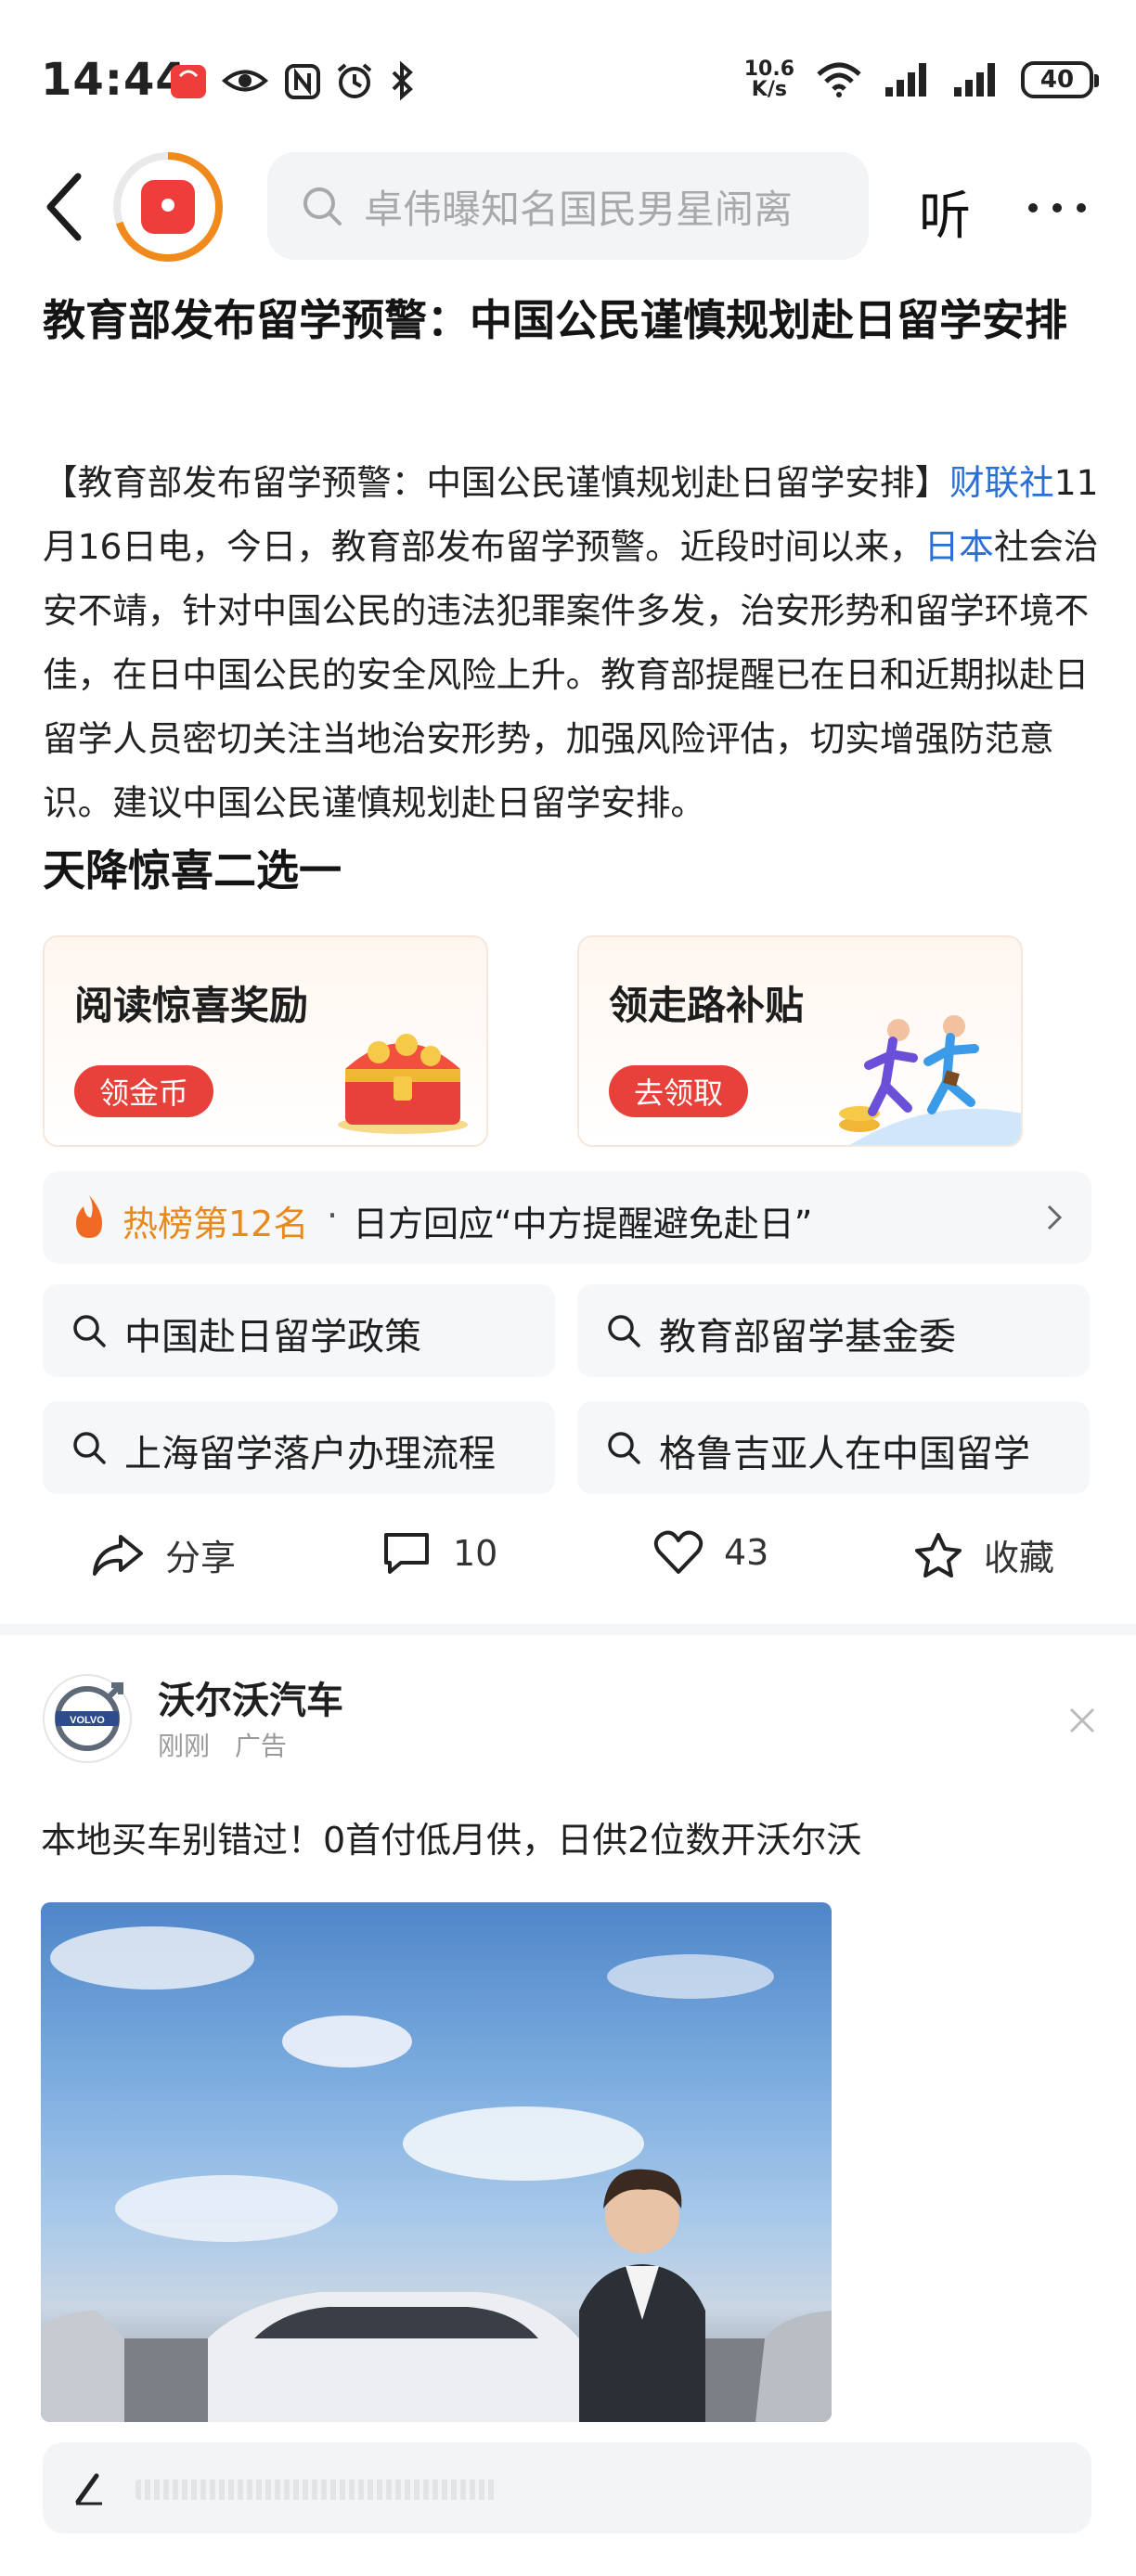 The height and width of the screenshot is (2576, 1136). Describe the element at coordinates (265, 1041) in the screenshot. I see `reading-reward-card: 阅读惊喜奖励 领金币` at that location.